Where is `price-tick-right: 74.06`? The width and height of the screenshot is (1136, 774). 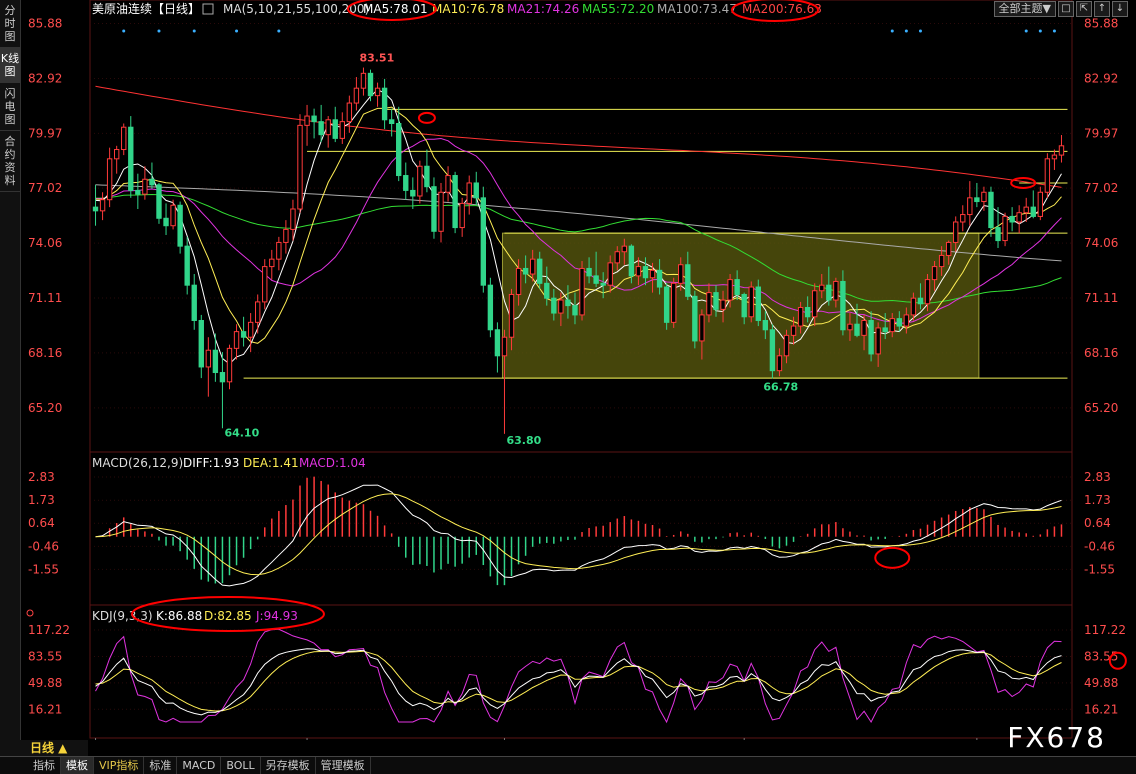
price-tick-right: 74.06 is located at coordinates (1101, 243).